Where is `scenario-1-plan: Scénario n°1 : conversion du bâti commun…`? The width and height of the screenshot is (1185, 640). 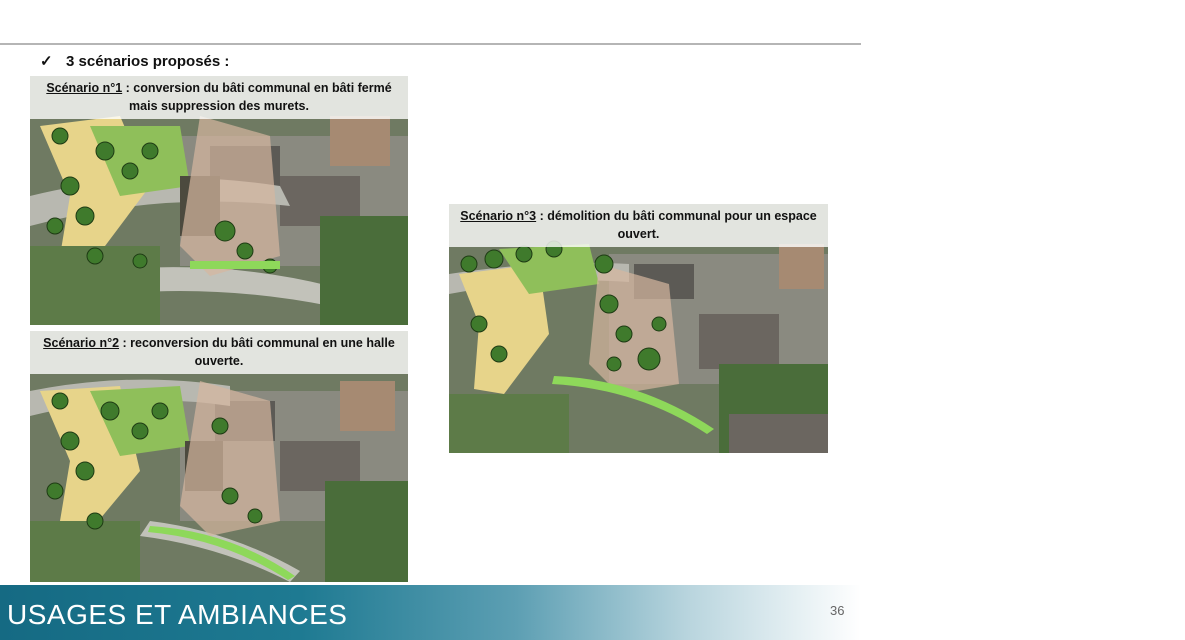
scenario-1-plan: Scénario n°1 : conversion du bâti commun… is located at coordinates (219, 200).